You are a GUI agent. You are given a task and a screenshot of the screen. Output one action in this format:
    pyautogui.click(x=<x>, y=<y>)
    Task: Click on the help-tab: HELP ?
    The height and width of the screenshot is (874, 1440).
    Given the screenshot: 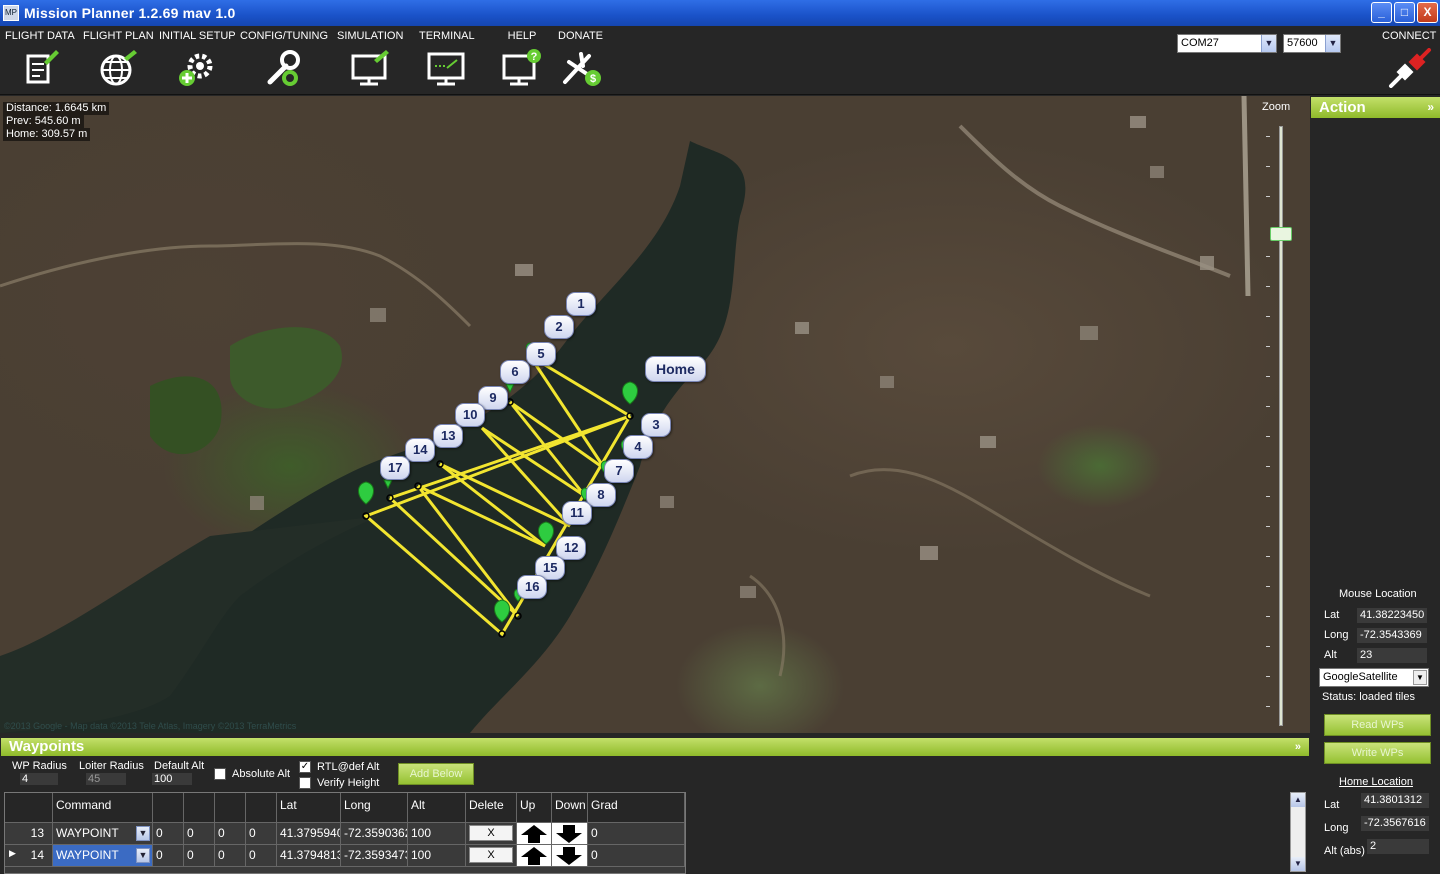 What is the action you would take?
    pyautogui.click(x=522, y=59)
    